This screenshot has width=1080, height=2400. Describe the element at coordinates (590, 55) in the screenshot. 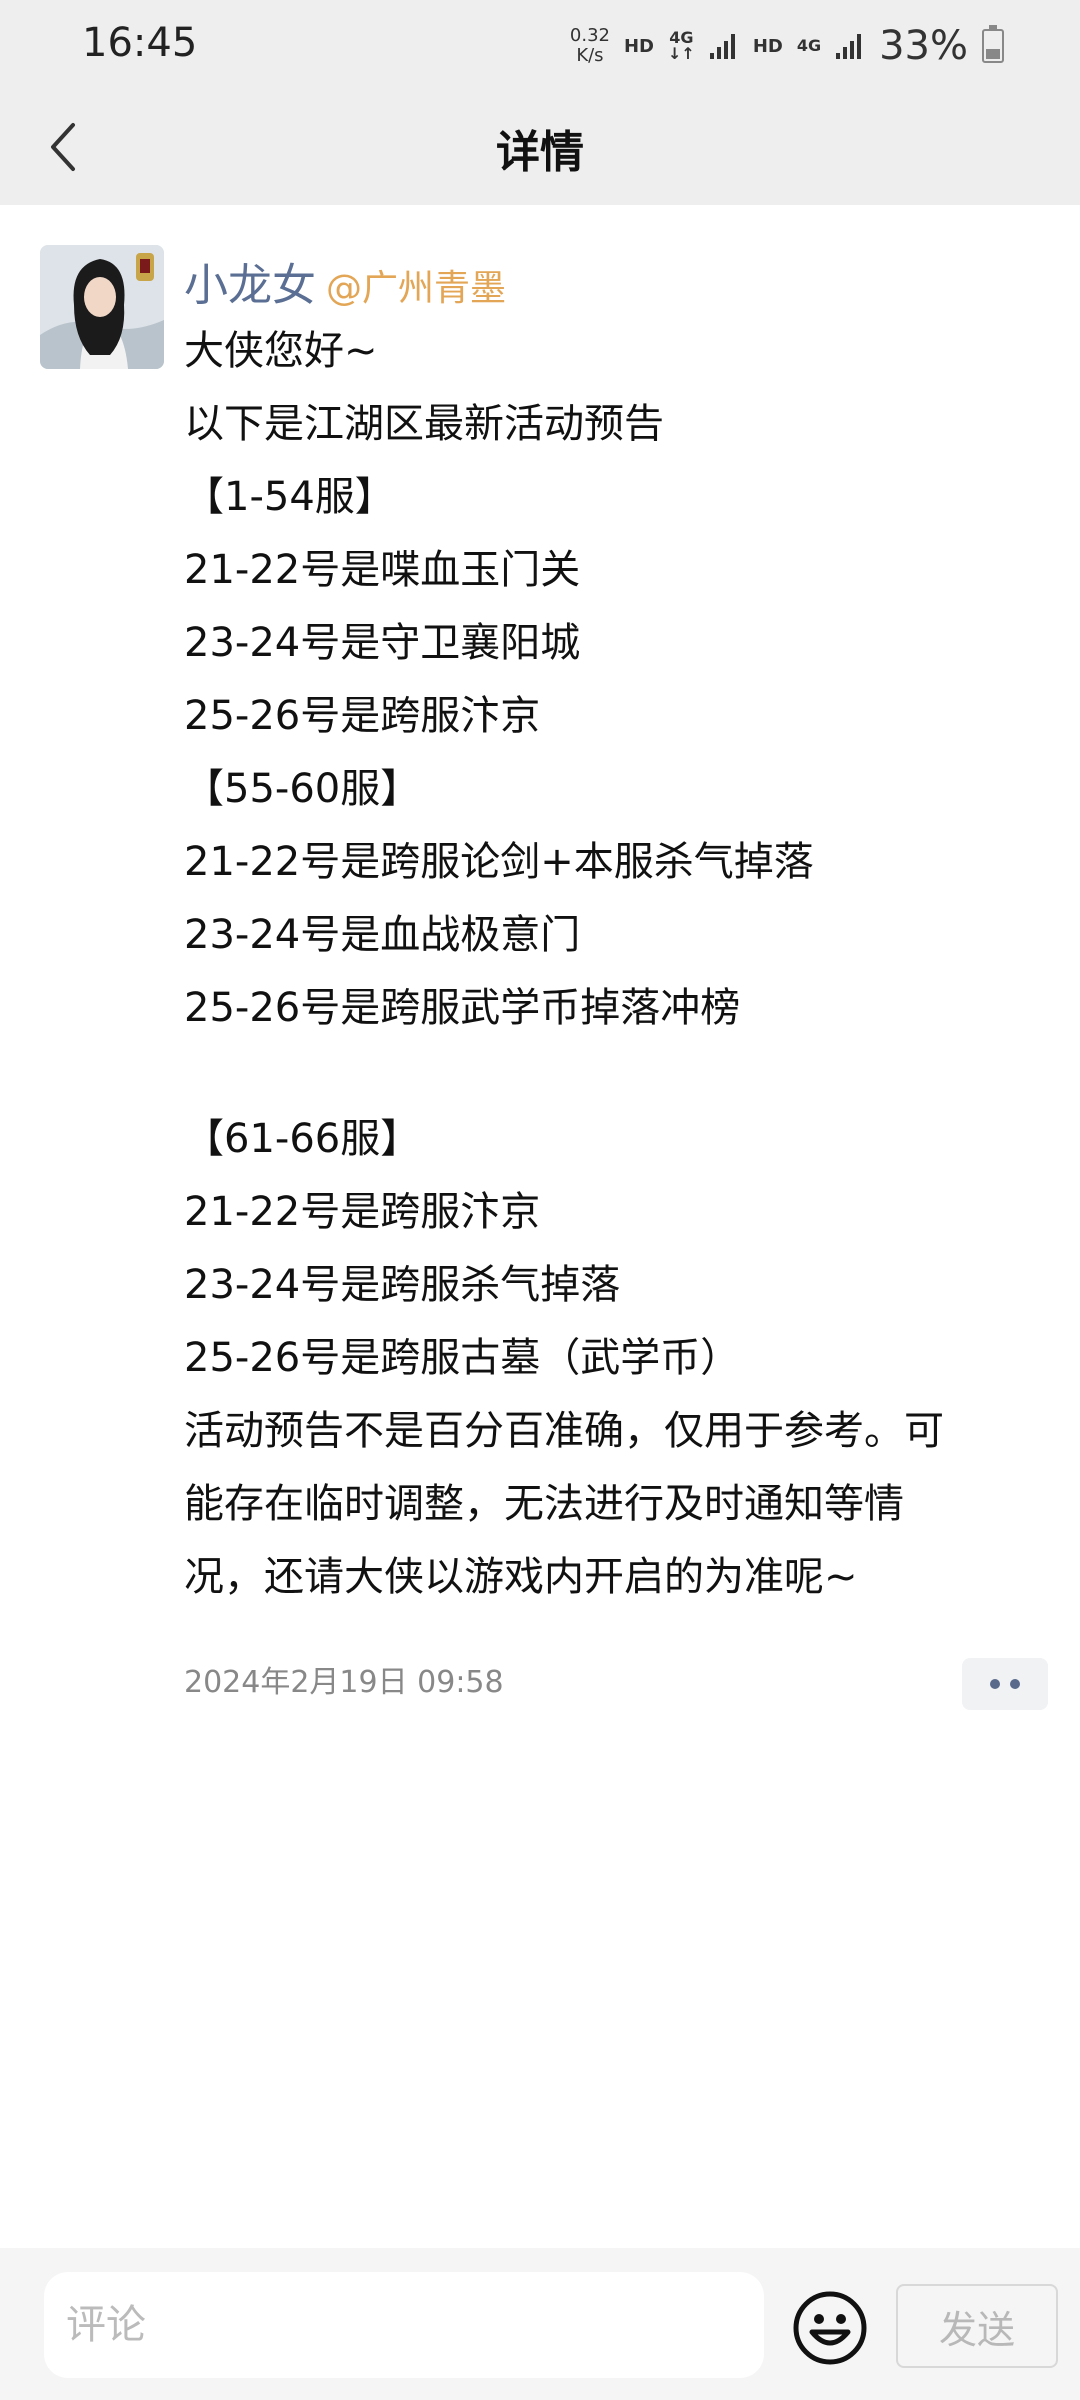

I see `network-speed-unit: K/s` at that location.